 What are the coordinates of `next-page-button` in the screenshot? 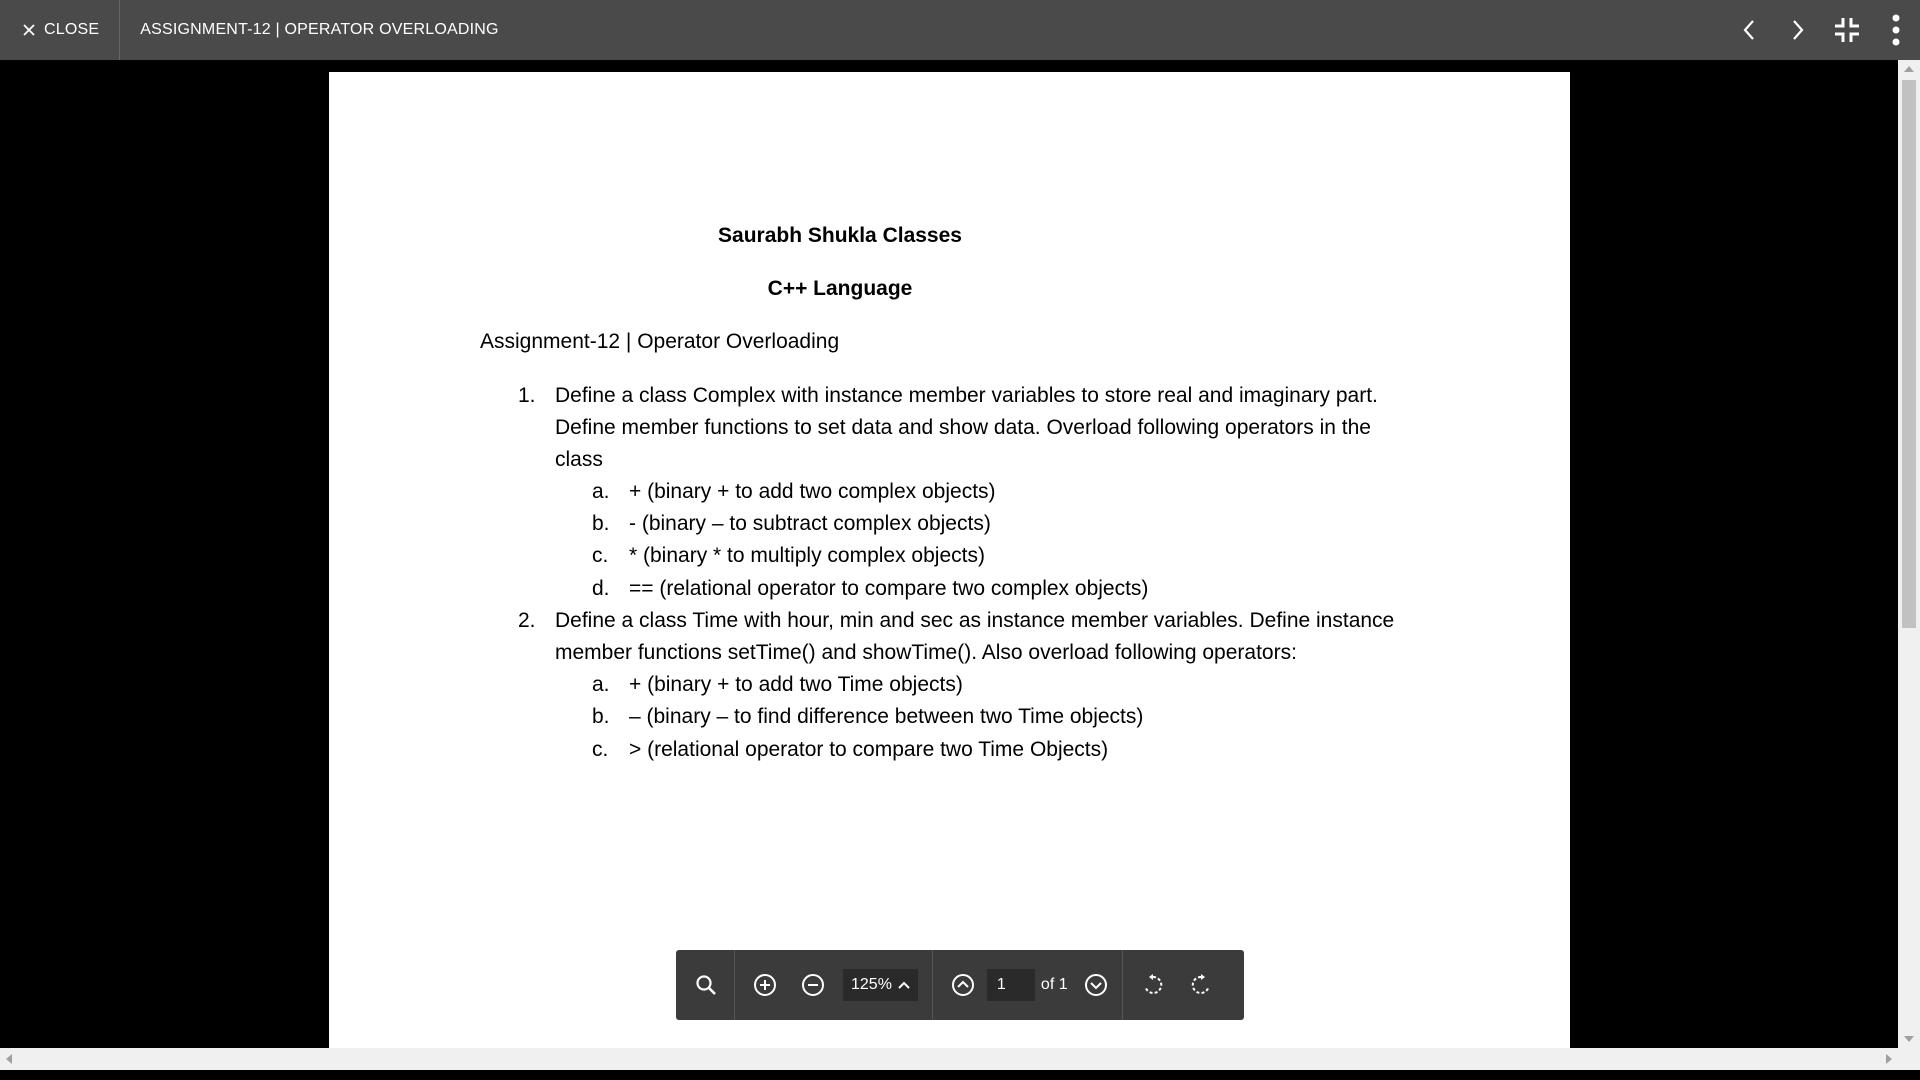 It's located at (1096, 985).